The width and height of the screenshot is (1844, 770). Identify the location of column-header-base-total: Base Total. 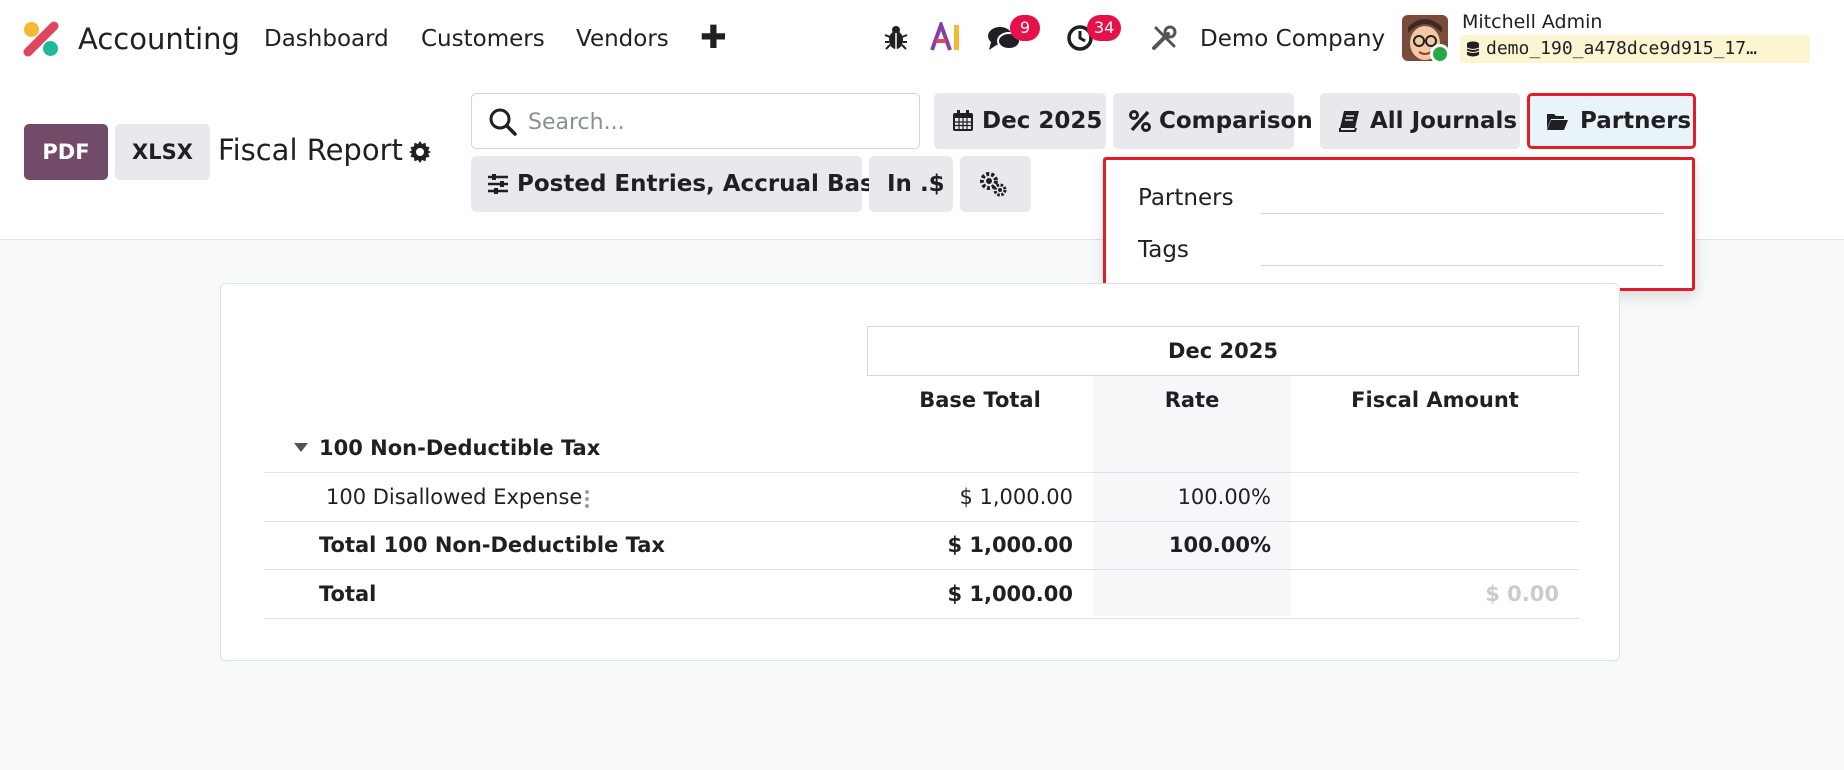
(980, 400).